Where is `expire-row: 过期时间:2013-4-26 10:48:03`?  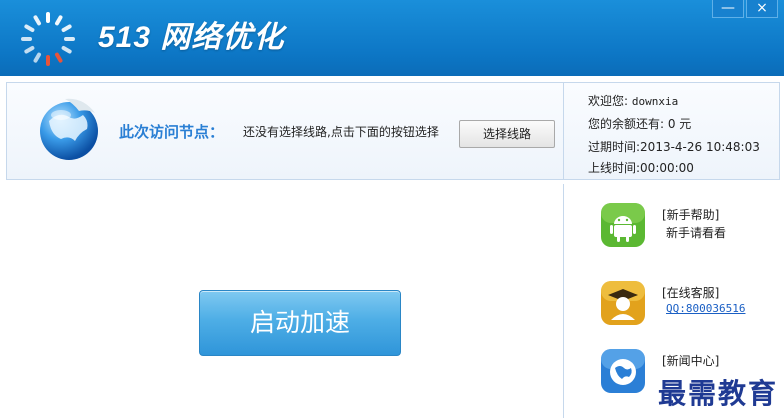
expire-row: 过期时间:2013-4-26 10:48:03 is located at coordinates (674, 146).